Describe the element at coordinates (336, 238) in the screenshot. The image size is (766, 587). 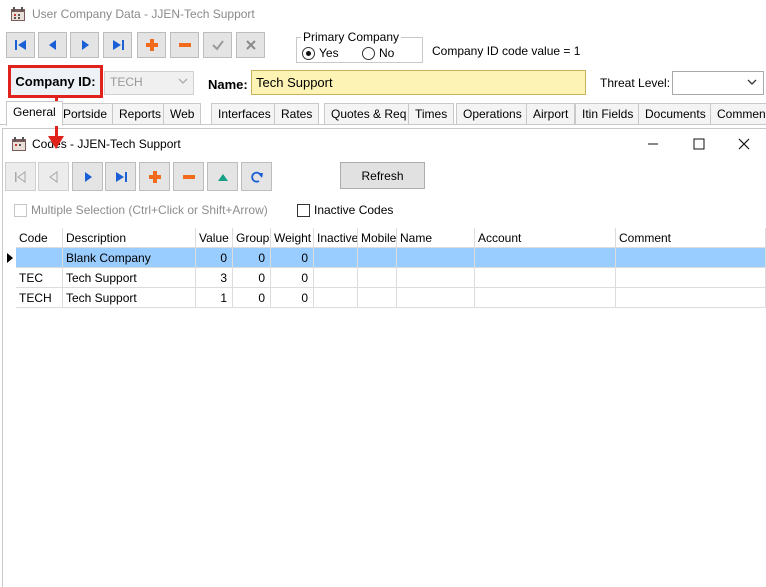
I see `col-header-inactive: Inactive` at that location.